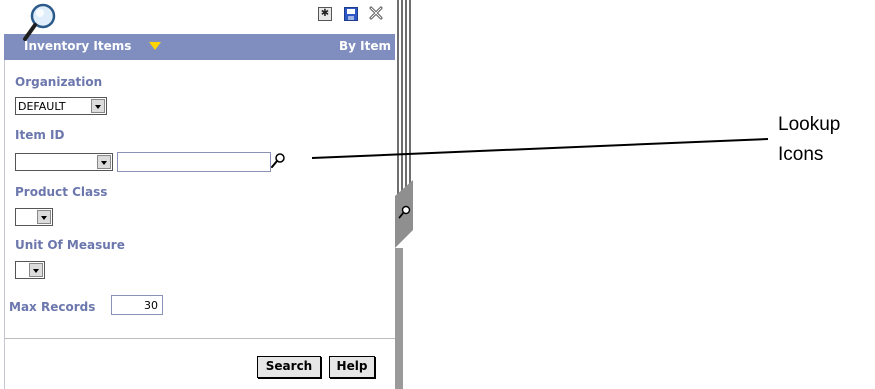  I want to click on callout-pointer-line, so click(540, 148).